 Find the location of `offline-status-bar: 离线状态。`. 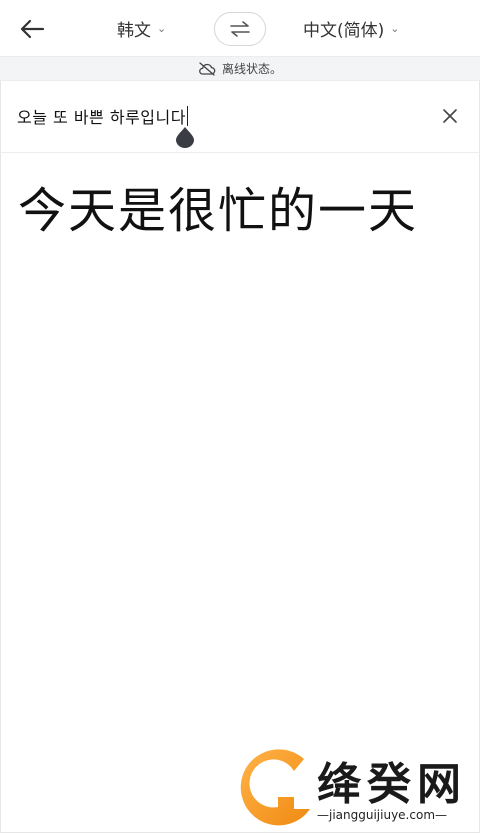

offline-status-bar: 离线状态。 is located at coordinates (240, 68).